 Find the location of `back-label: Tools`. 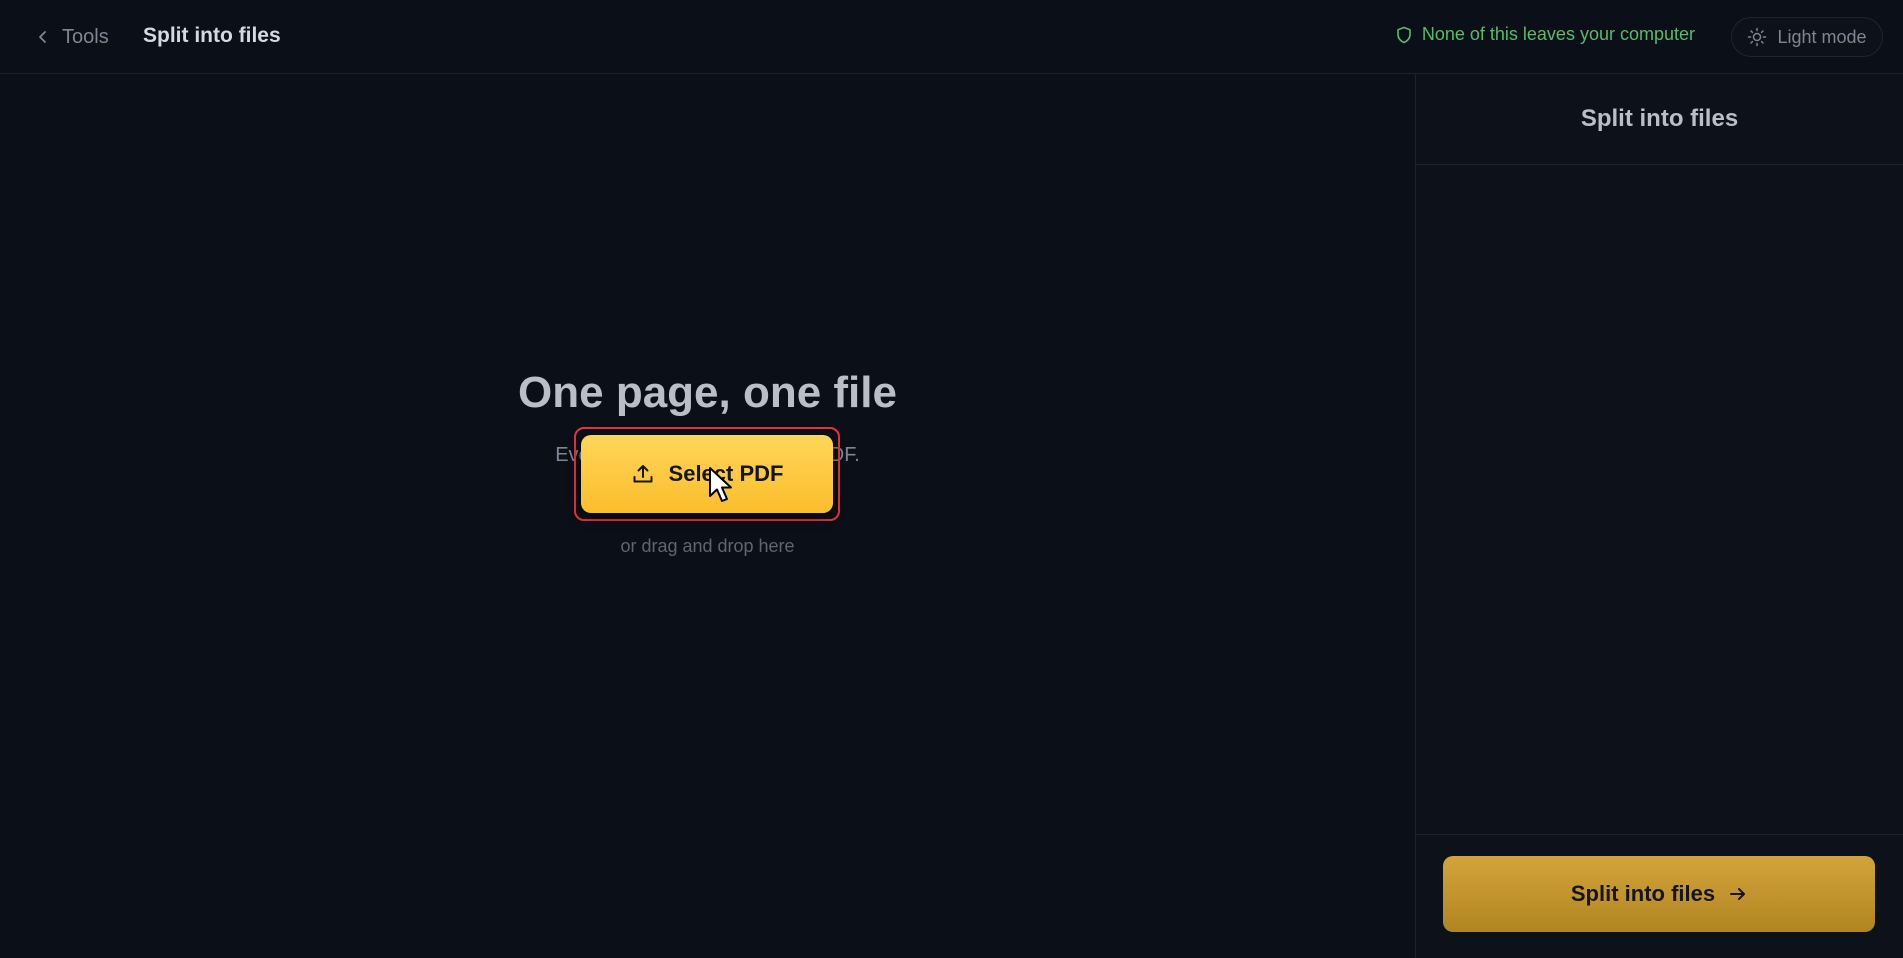

back-label: Tools is located at coordinates (85, 36).